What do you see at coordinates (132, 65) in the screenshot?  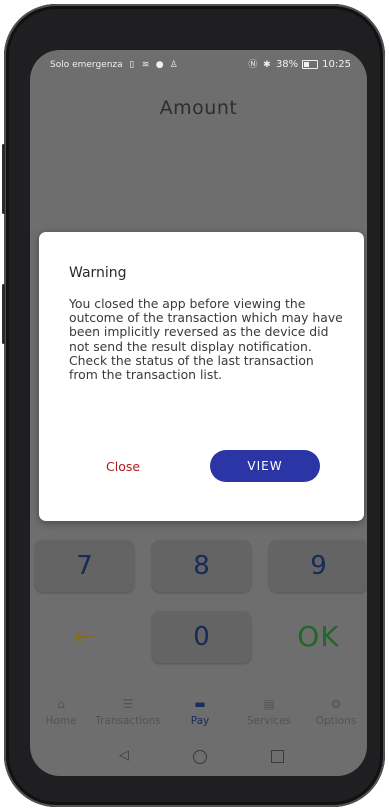 I see `sim-icon: ▯` at bounding box center [132, 65].